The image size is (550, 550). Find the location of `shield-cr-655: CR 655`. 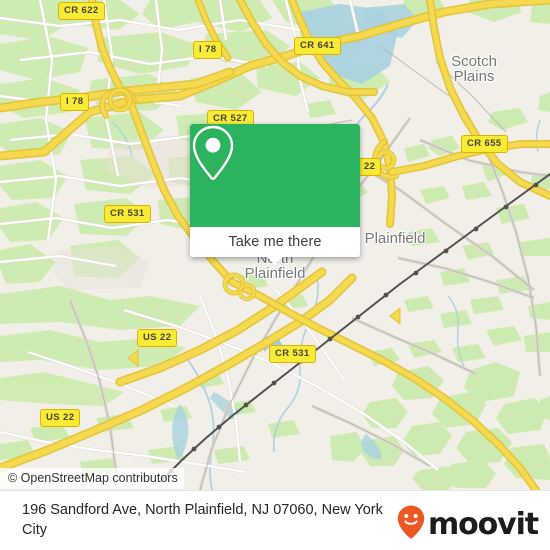

shield-cr-655: CR 655 is located at coordinates (484, 144).